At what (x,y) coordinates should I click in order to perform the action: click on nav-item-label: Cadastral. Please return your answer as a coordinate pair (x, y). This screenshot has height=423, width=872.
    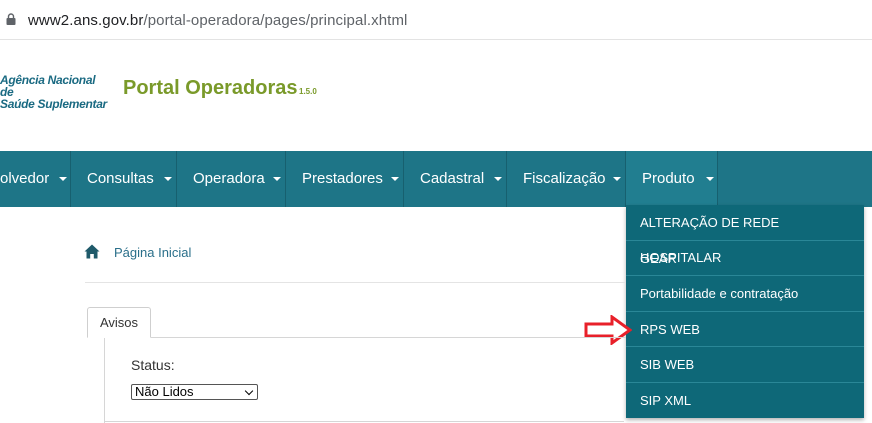
    Looking at the image, I should click on (452, 178).